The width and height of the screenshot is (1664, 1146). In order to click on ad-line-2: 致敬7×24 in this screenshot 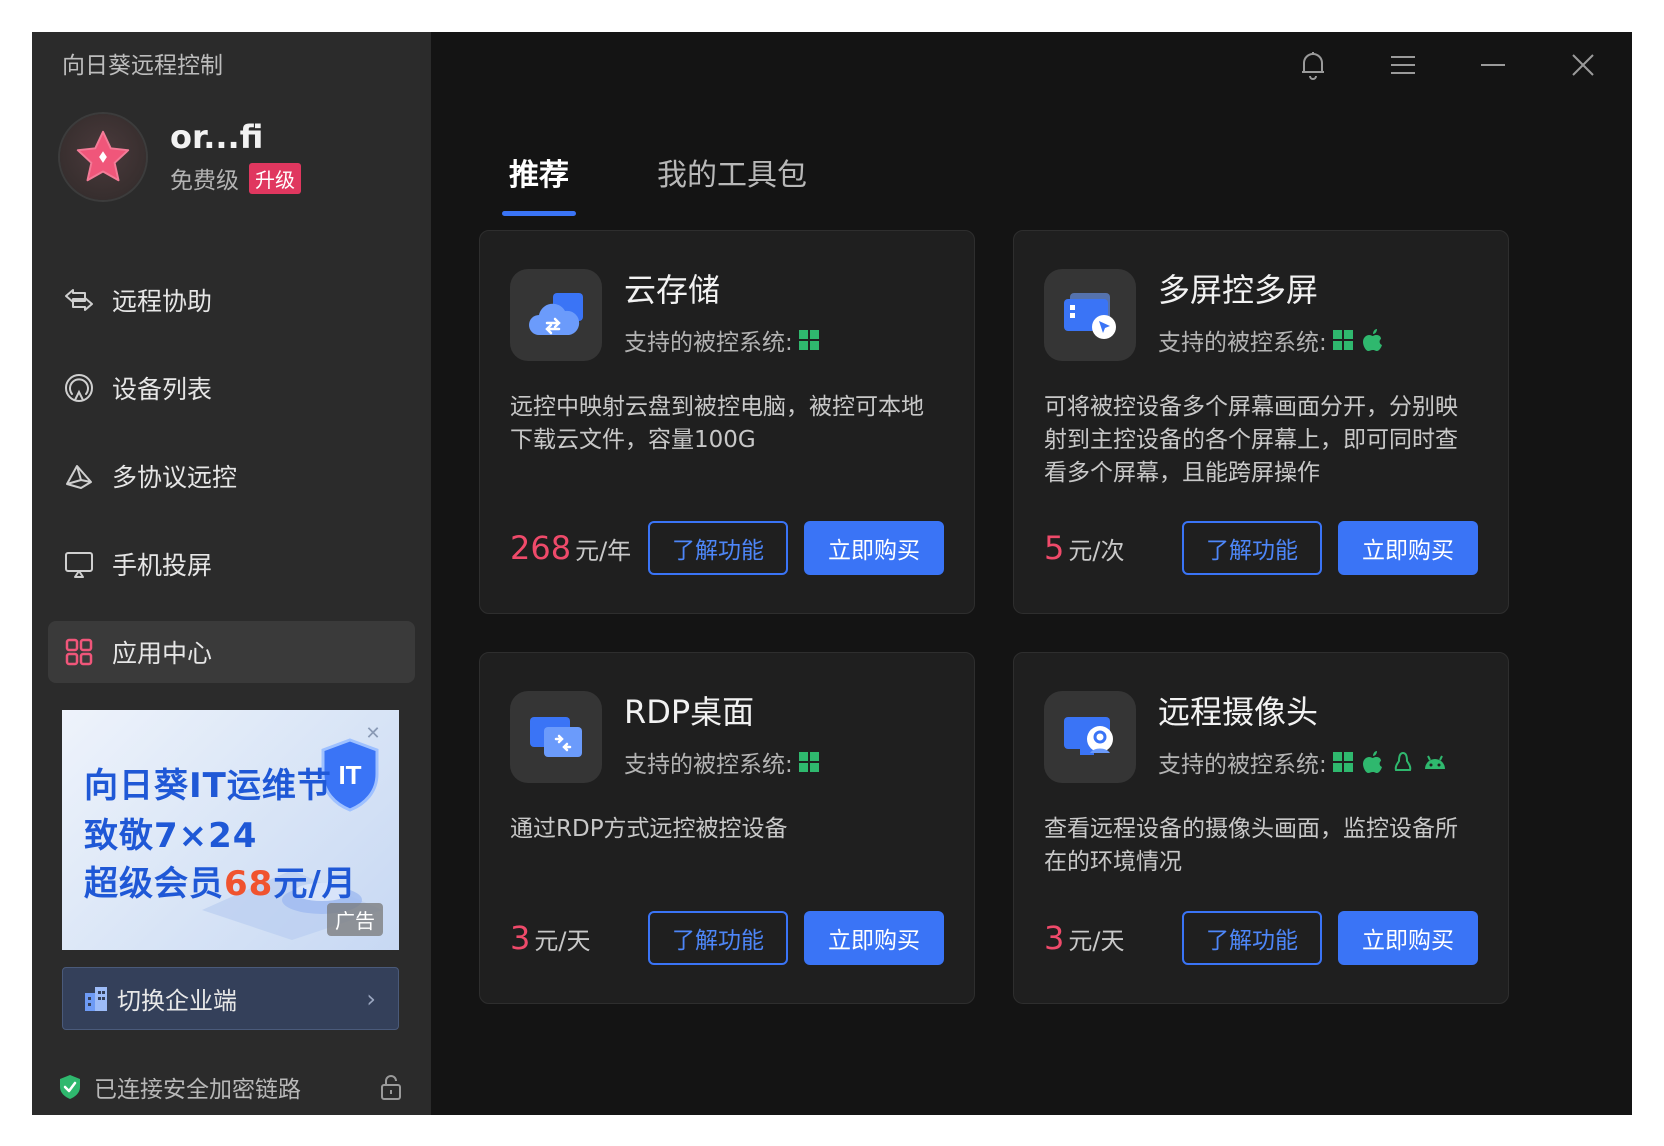, I will do `click(171, 836)`.